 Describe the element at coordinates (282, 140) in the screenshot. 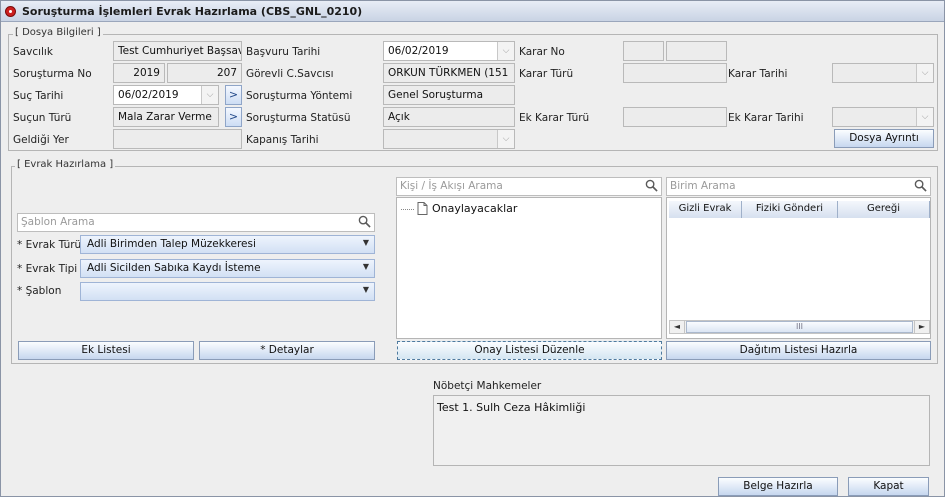

I see `kapanis-tarihi-label: Kapanış Tarihi` at that location.